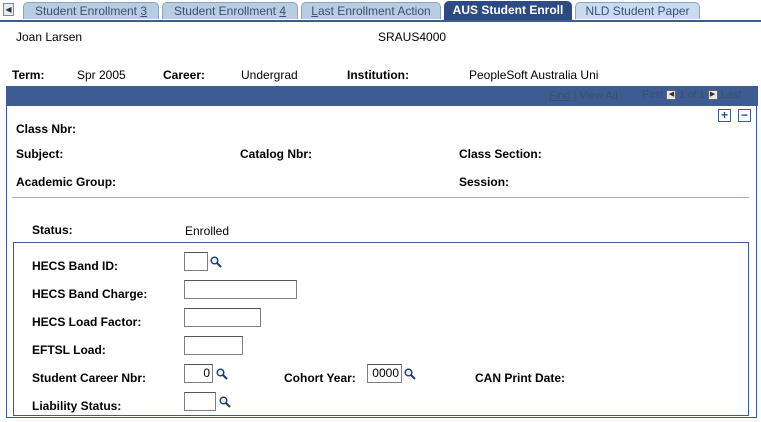 Image resolution: width=761 pixels, height=422 pixels. I want to click on scroll-pager: First ◀ 1 of 1 ▶ Last, so click(691, 95).